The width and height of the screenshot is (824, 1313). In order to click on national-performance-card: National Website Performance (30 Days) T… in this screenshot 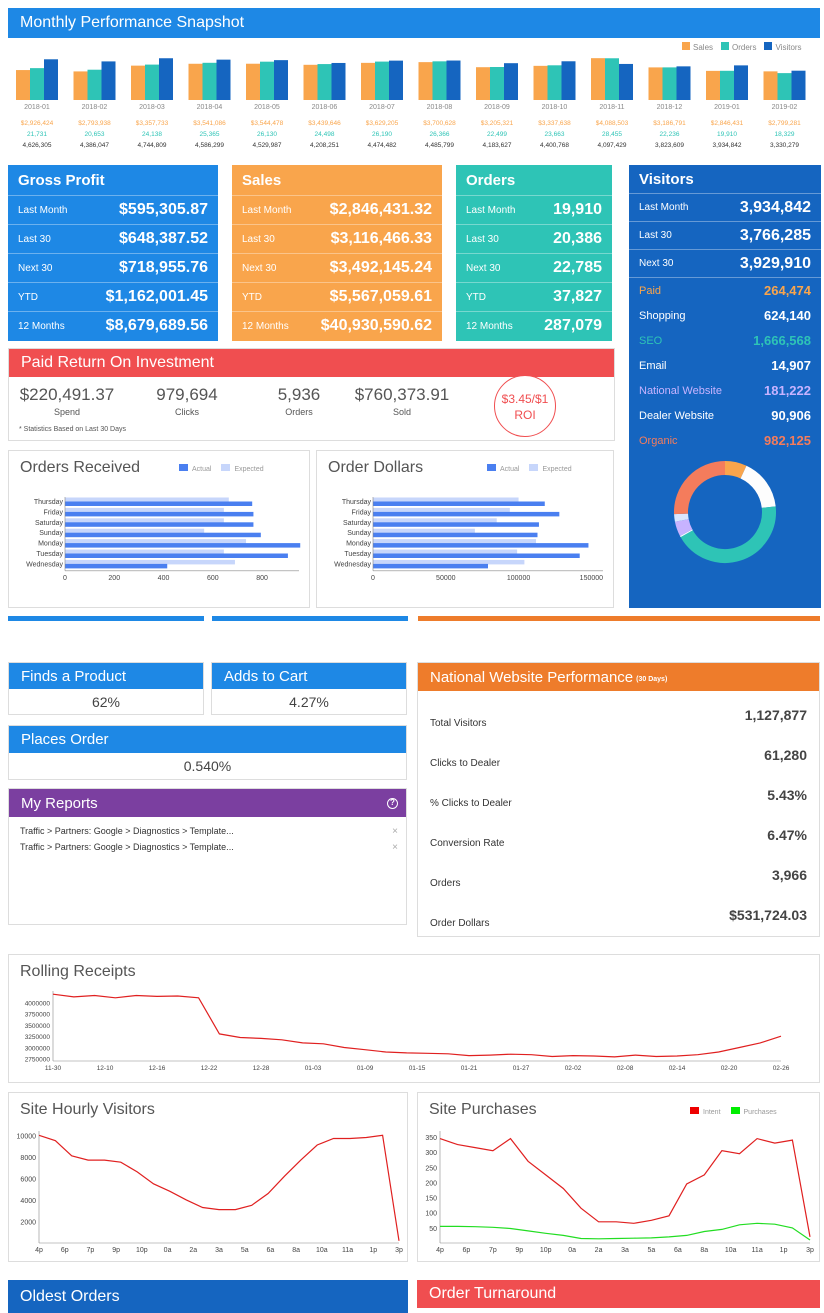, I will do `click(618, 799)`.